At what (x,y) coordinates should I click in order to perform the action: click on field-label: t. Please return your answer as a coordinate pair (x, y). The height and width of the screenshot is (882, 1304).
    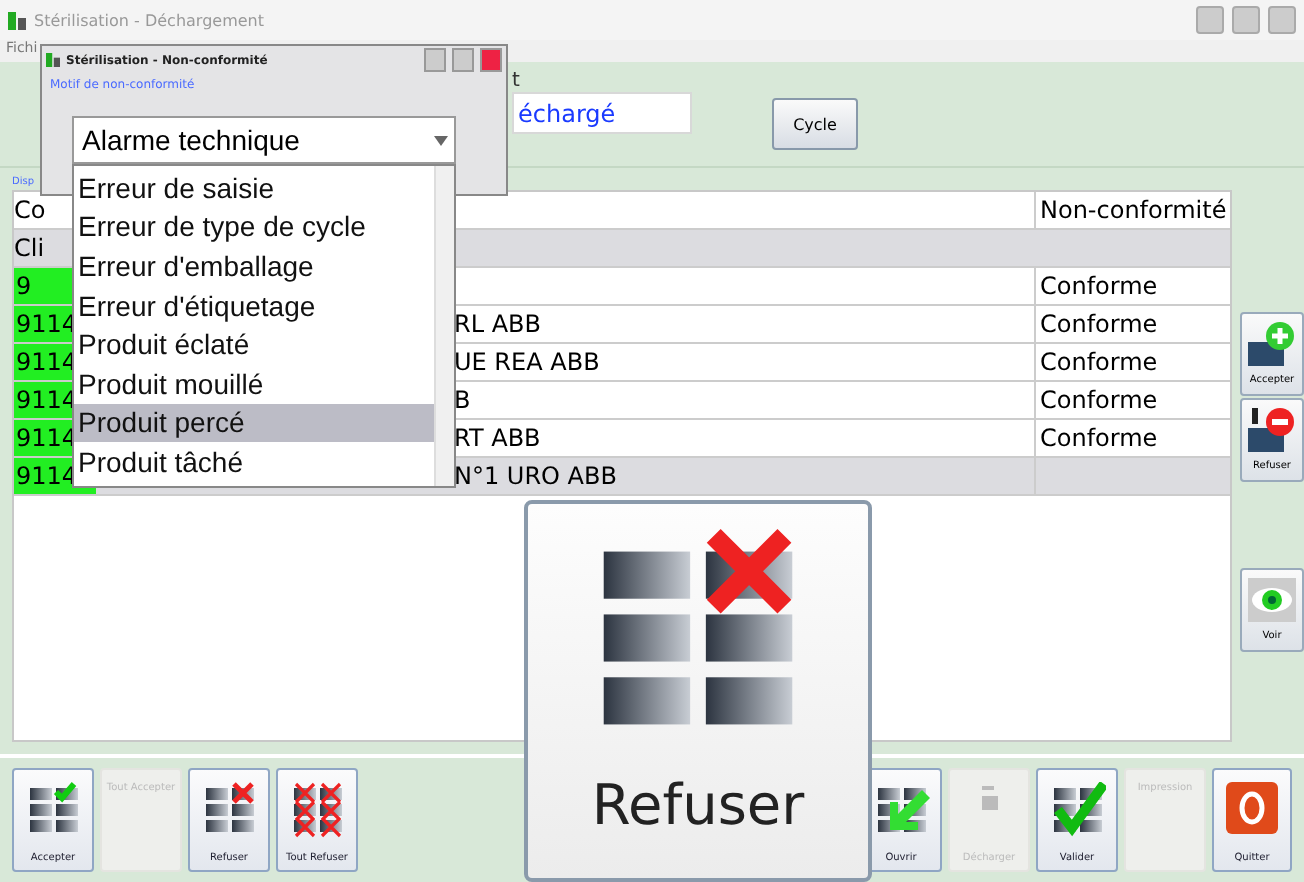
    Looking at the image, I should click on (517, 81).